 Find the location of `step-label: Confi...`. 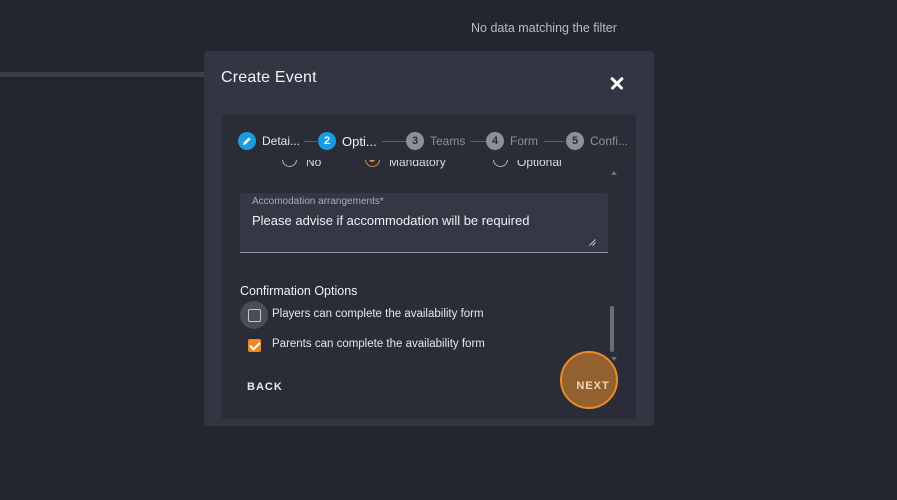

step-label: Confi... is located at coordinates (609, 141).